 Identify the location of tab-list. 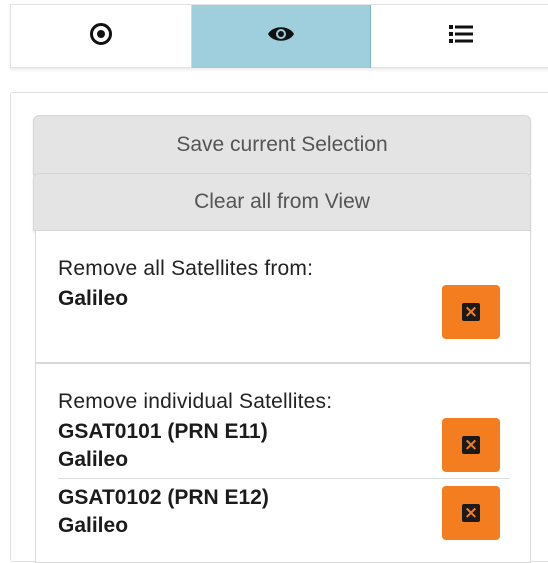
(459, 36).